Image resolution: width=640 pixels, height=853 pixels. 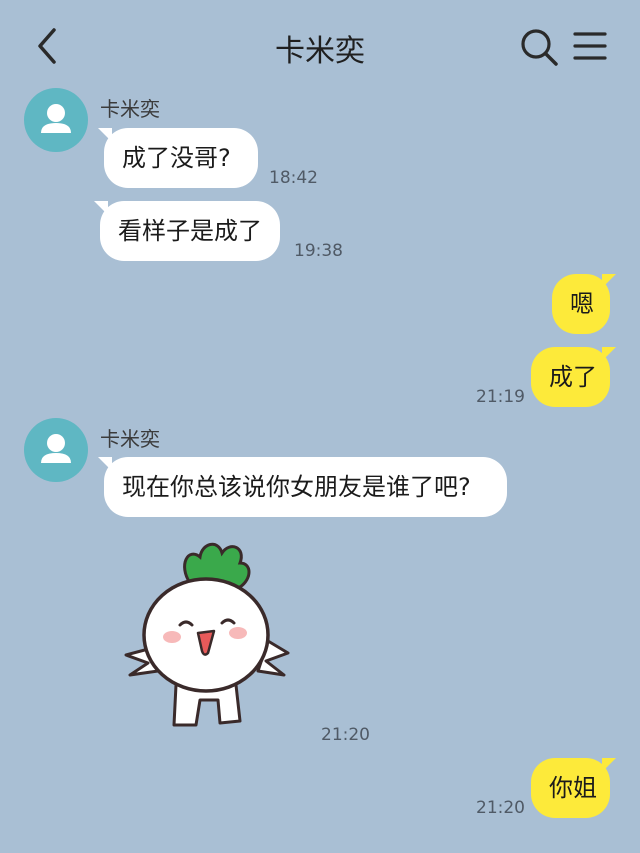 What do you see at coordinates (187, 231) in the screenshot?
I see `message-bubble-incoming: 看样子是成了` at bounding box center [187, 231].